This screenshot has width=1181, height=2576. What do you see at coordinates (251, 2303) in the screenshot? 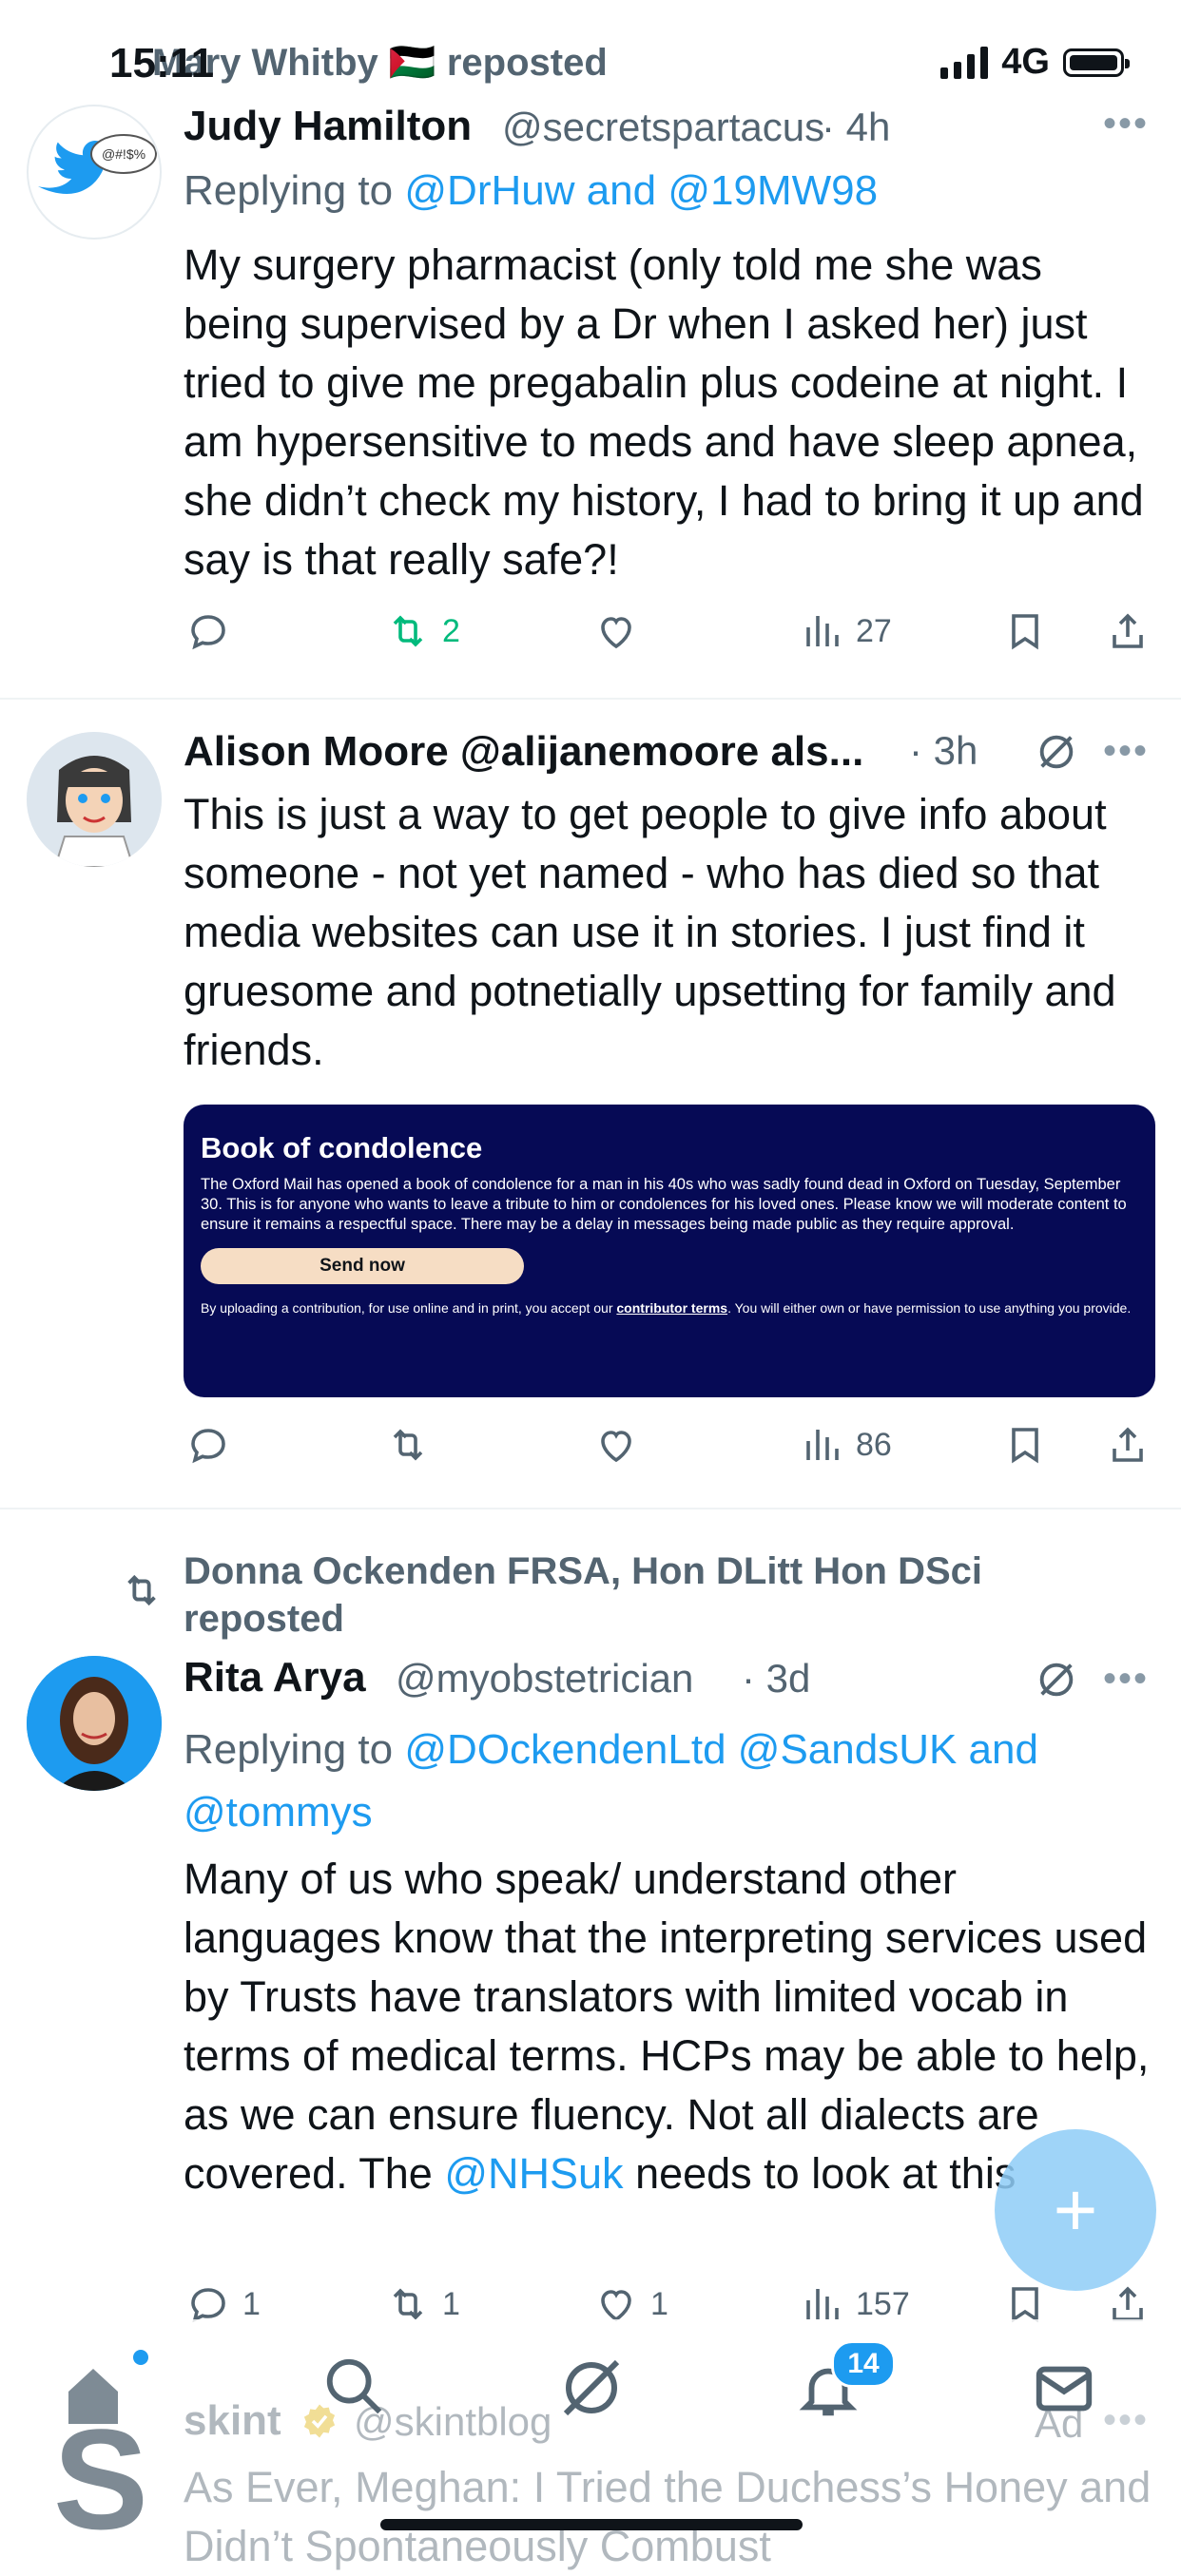
I see `reply-count: 1` at bounding box center [251, 2303].